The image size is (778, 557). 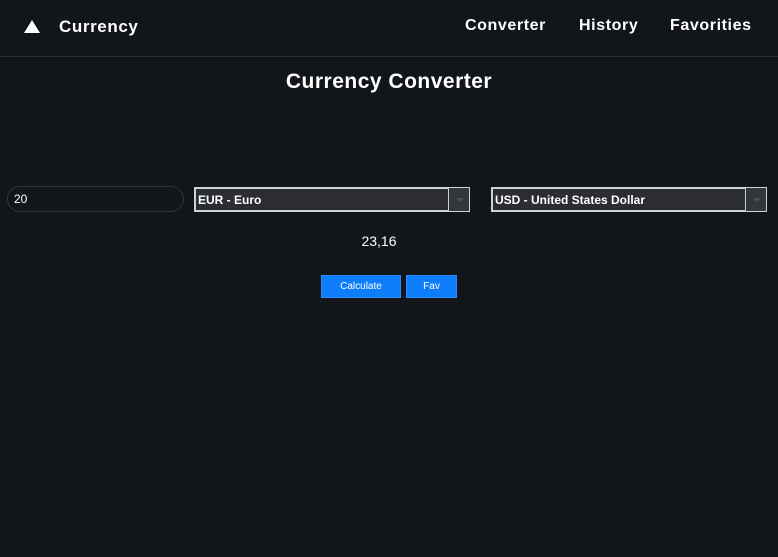 I want to click on amount-input, so click(x=95, y=199).